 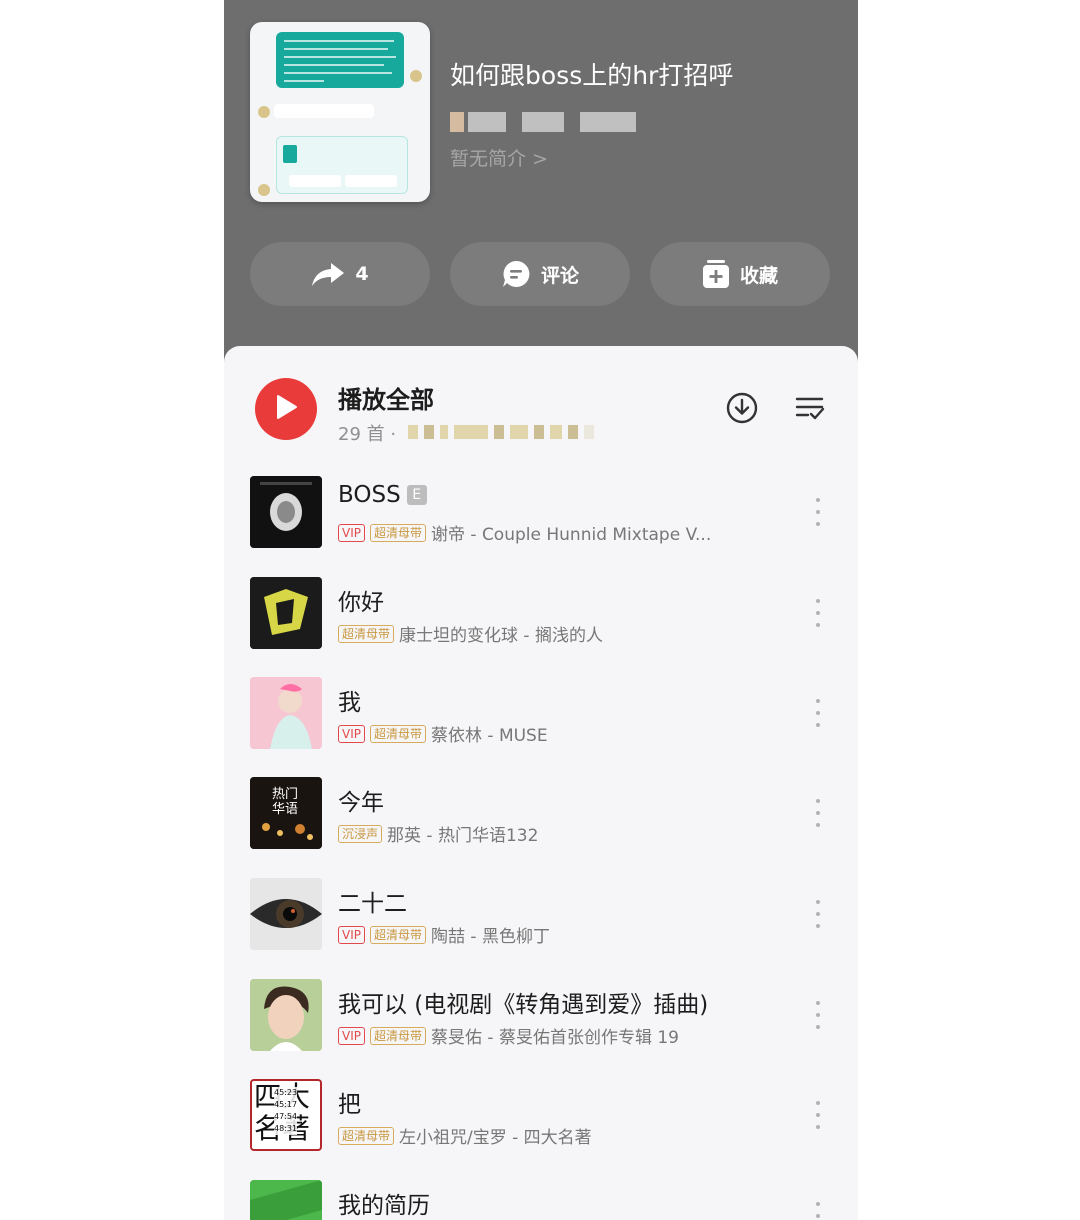 I want to click on song-title: 我, so click(x=349, y=703).